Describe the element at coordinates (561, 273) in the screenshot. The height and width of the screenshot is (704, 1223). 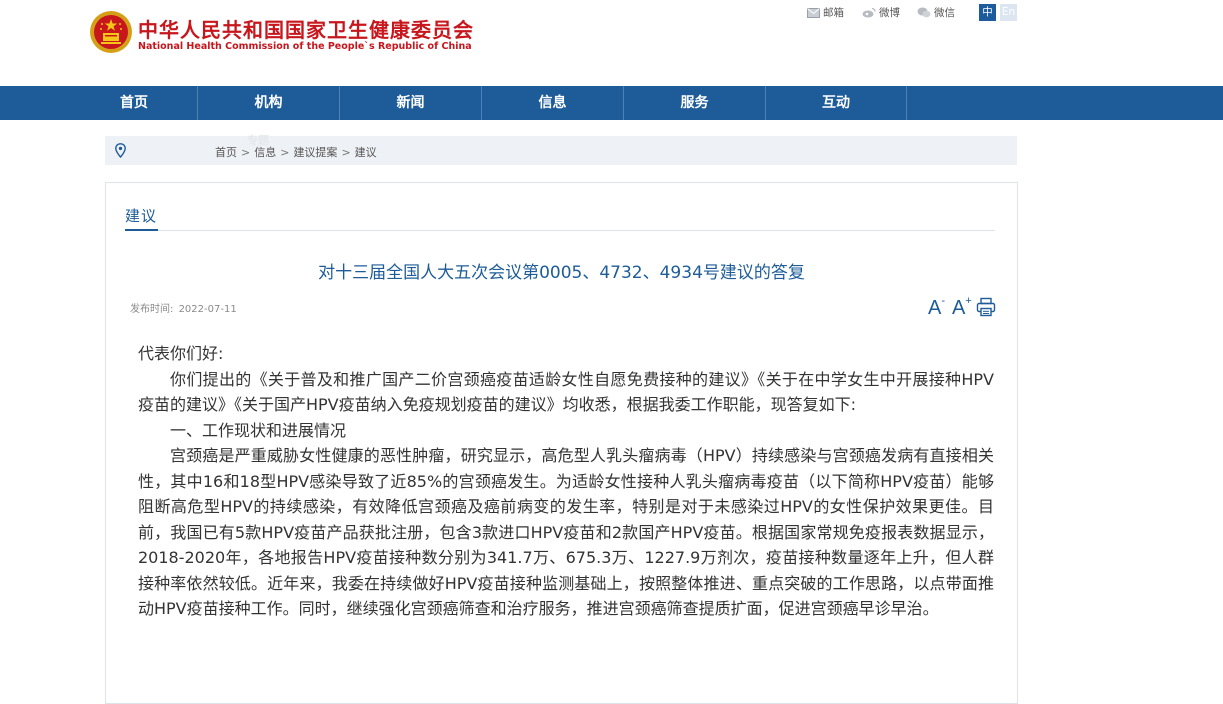
I see `article-title: 对十三届全国人大五次会议第0005、4732、4934号建议的答复` at that location.